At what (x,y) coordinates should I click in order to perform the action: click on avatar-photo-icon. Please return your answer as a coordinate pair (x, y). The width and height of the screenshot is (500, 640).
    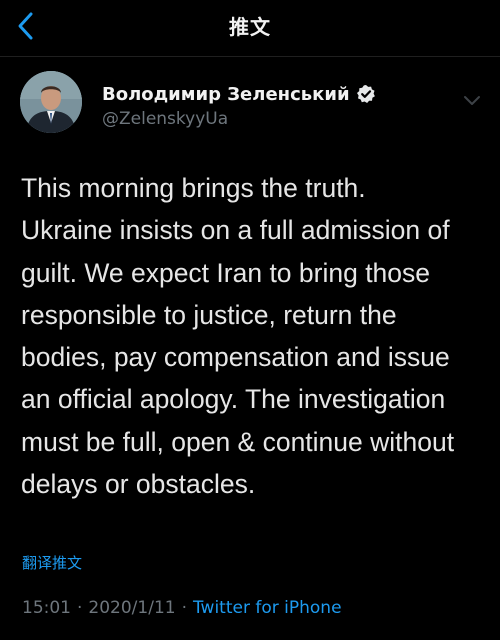
    Looking at the image, I should click on (51, 102).